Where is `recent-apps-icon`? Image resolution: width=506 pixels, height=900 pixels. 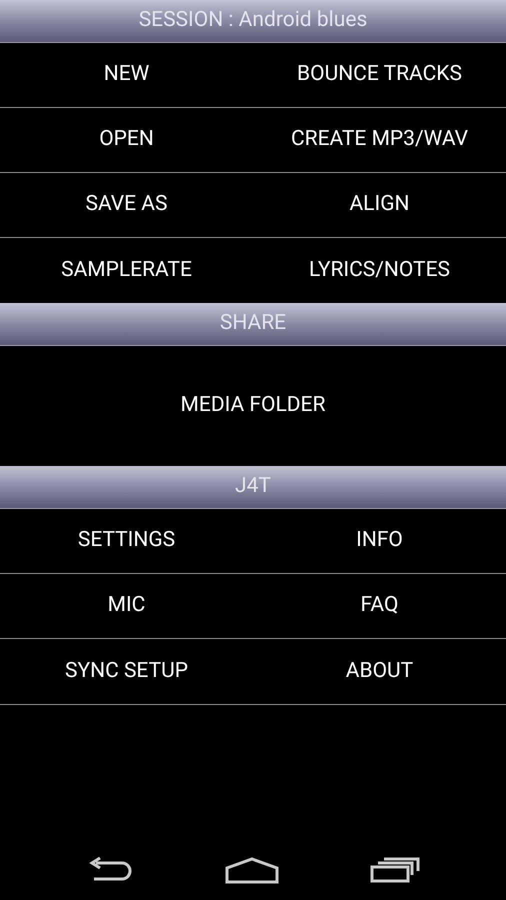 recent-apps-icon is located at coordinates (395, 870).